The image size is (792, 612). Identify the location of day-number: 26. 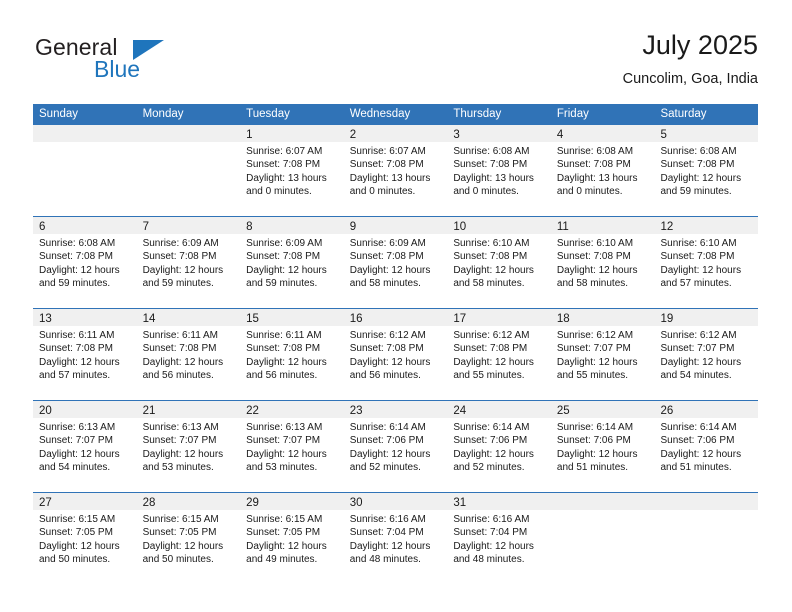
(667, 411).